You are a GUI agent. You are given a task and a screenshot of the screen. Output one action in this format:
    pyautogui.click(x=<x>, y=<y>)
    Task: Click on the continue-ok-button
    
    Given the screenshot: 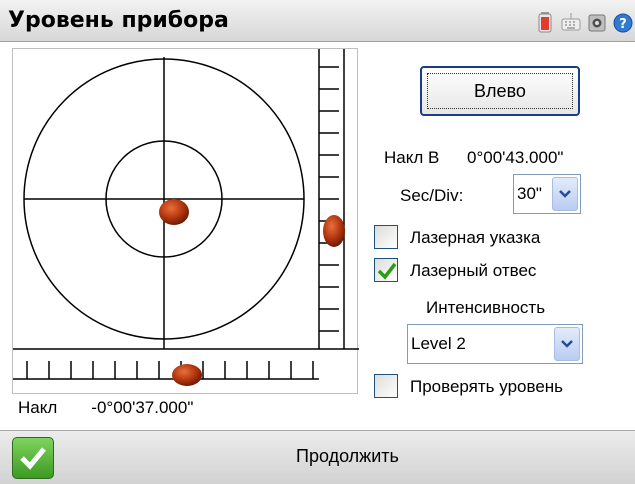 What is the action you would take?
    pyautogui.click(x=33, y=458)
    